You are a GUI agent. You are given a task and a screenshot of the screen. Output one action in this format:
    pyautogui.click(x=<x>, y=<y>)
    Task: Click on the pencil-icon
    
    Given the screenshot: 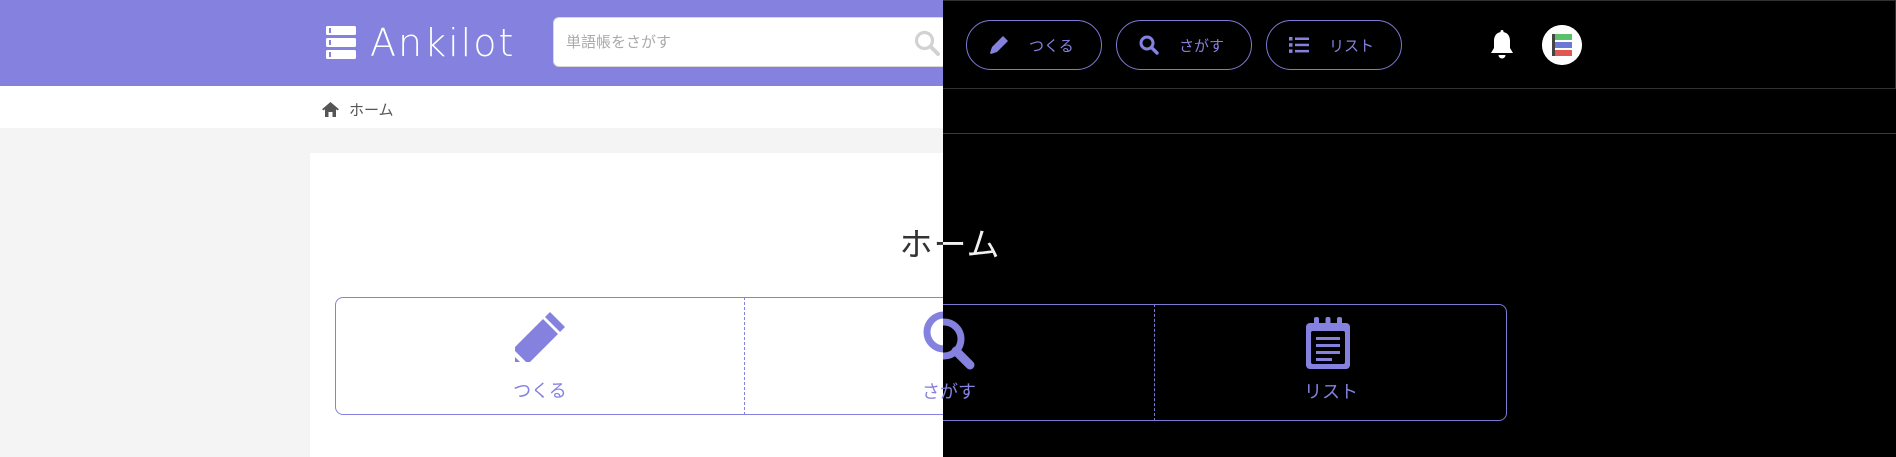 What is the action you would take?
    pyautogui.click(x=540, y=337)
    